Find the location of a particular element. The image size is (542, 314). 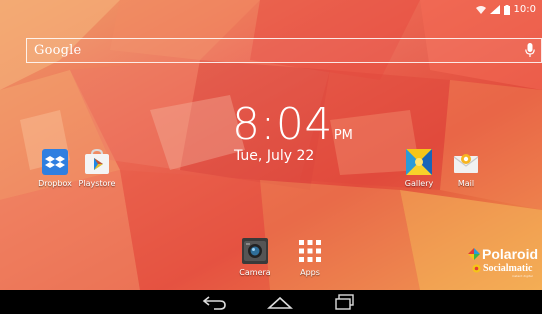

clock-time-row: 8:04 PM is located at coordinates (292, 125).